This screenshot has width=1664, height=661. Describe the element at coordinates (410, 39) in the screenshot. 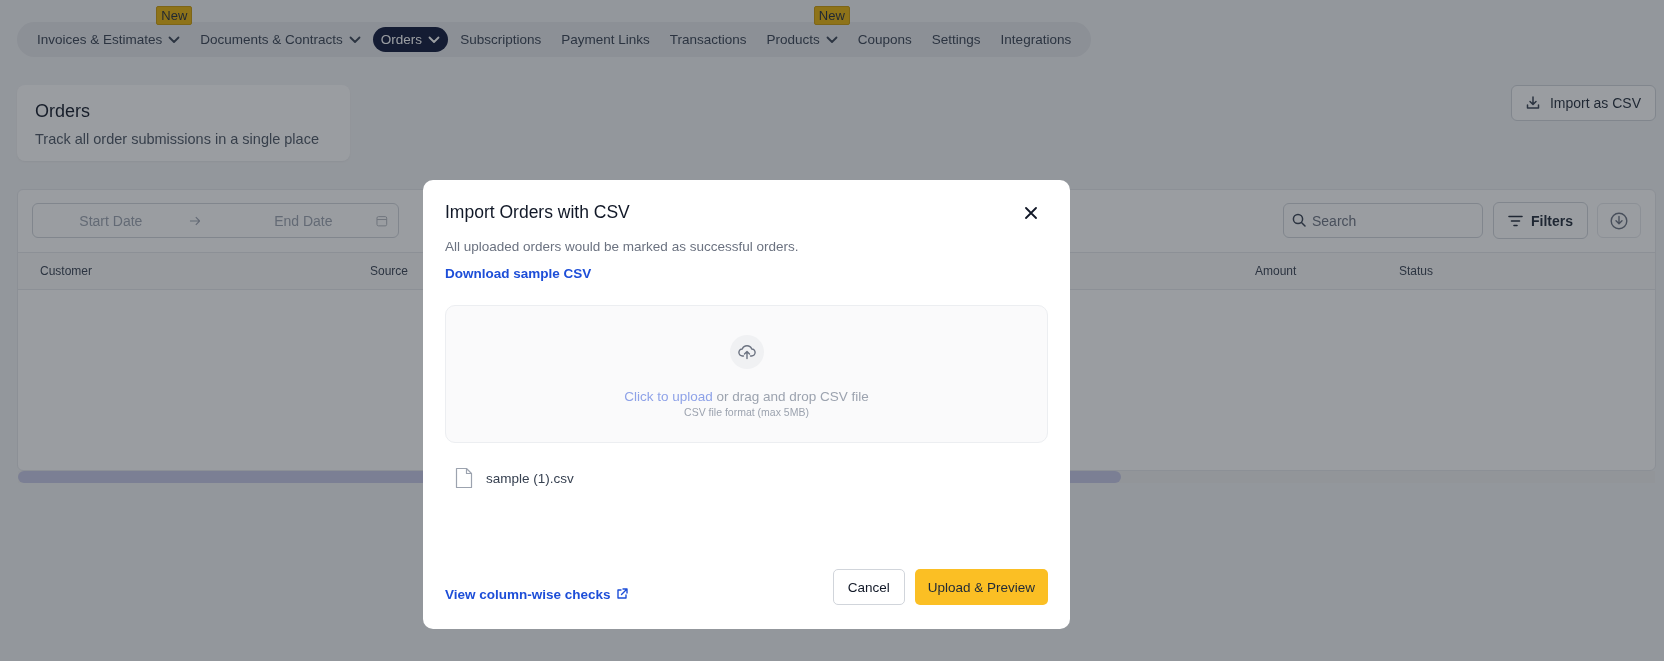

I see `nav-tab: Orders` at that location.